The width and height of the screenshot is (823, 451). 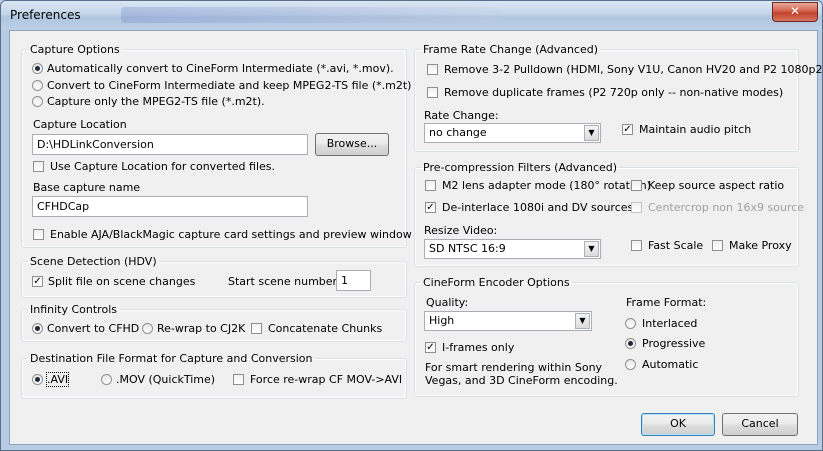 I want to click on encoder-options-legend: CineForm Encoder Options, so click(x=496, y=282).